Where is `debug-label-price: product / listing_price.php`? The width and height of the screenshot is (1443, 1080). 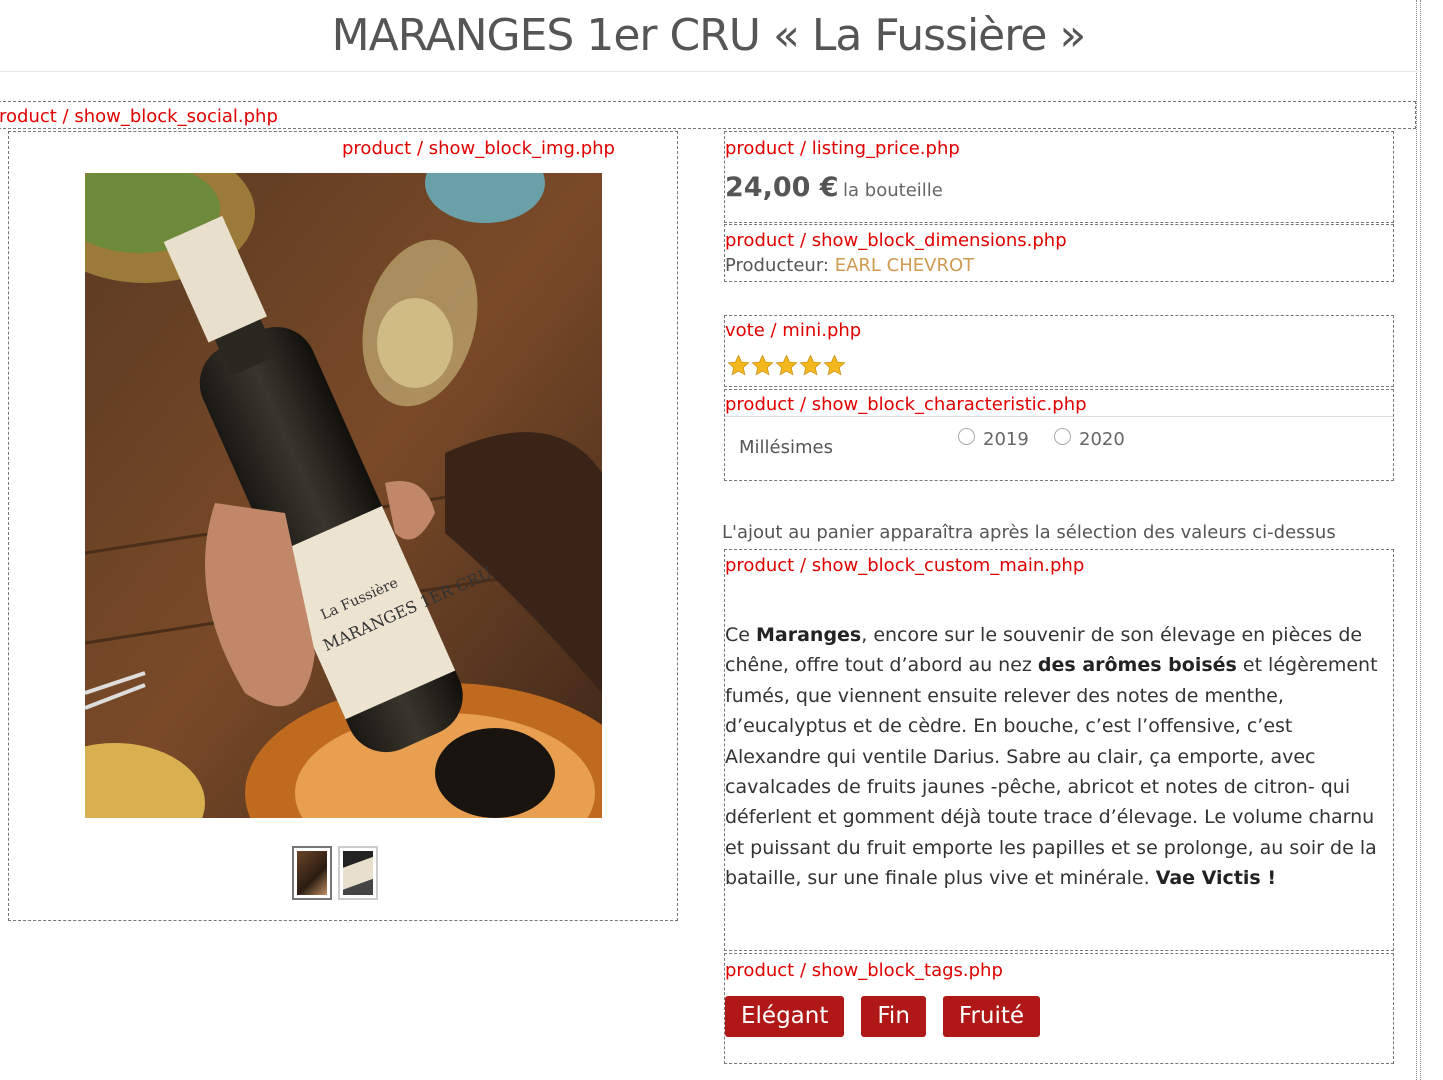
debug-label-price: product / listing_price.php is located at coordinates (842, 148).